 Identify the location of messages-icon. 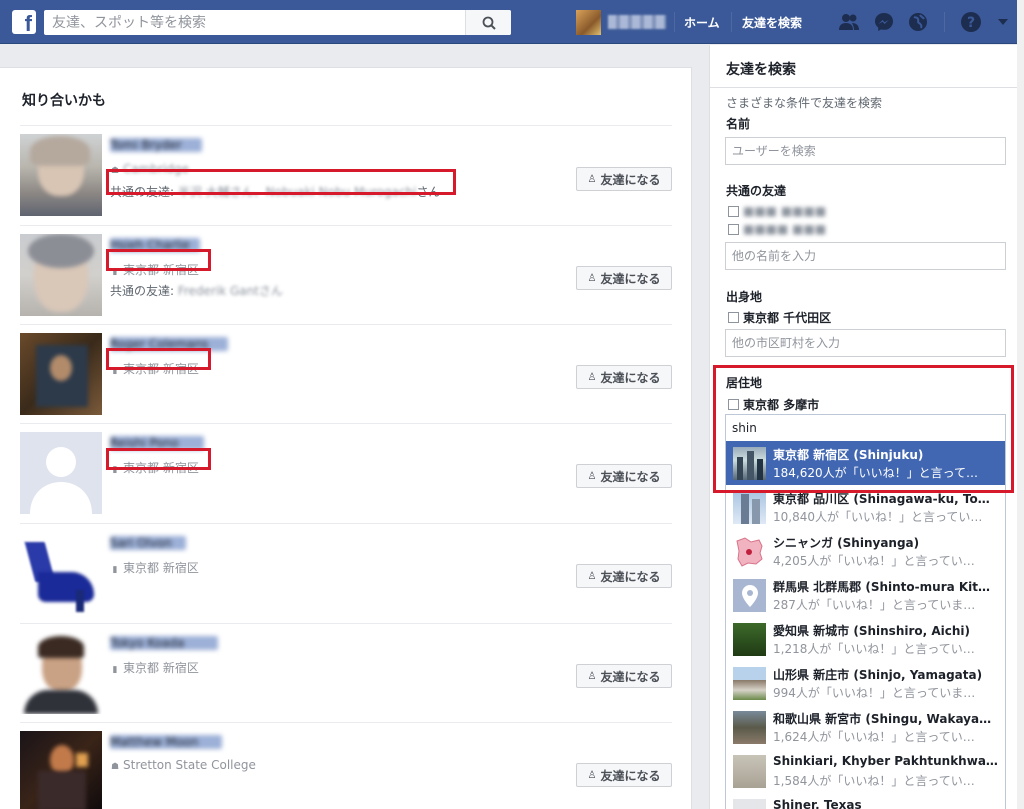
(884, 22).